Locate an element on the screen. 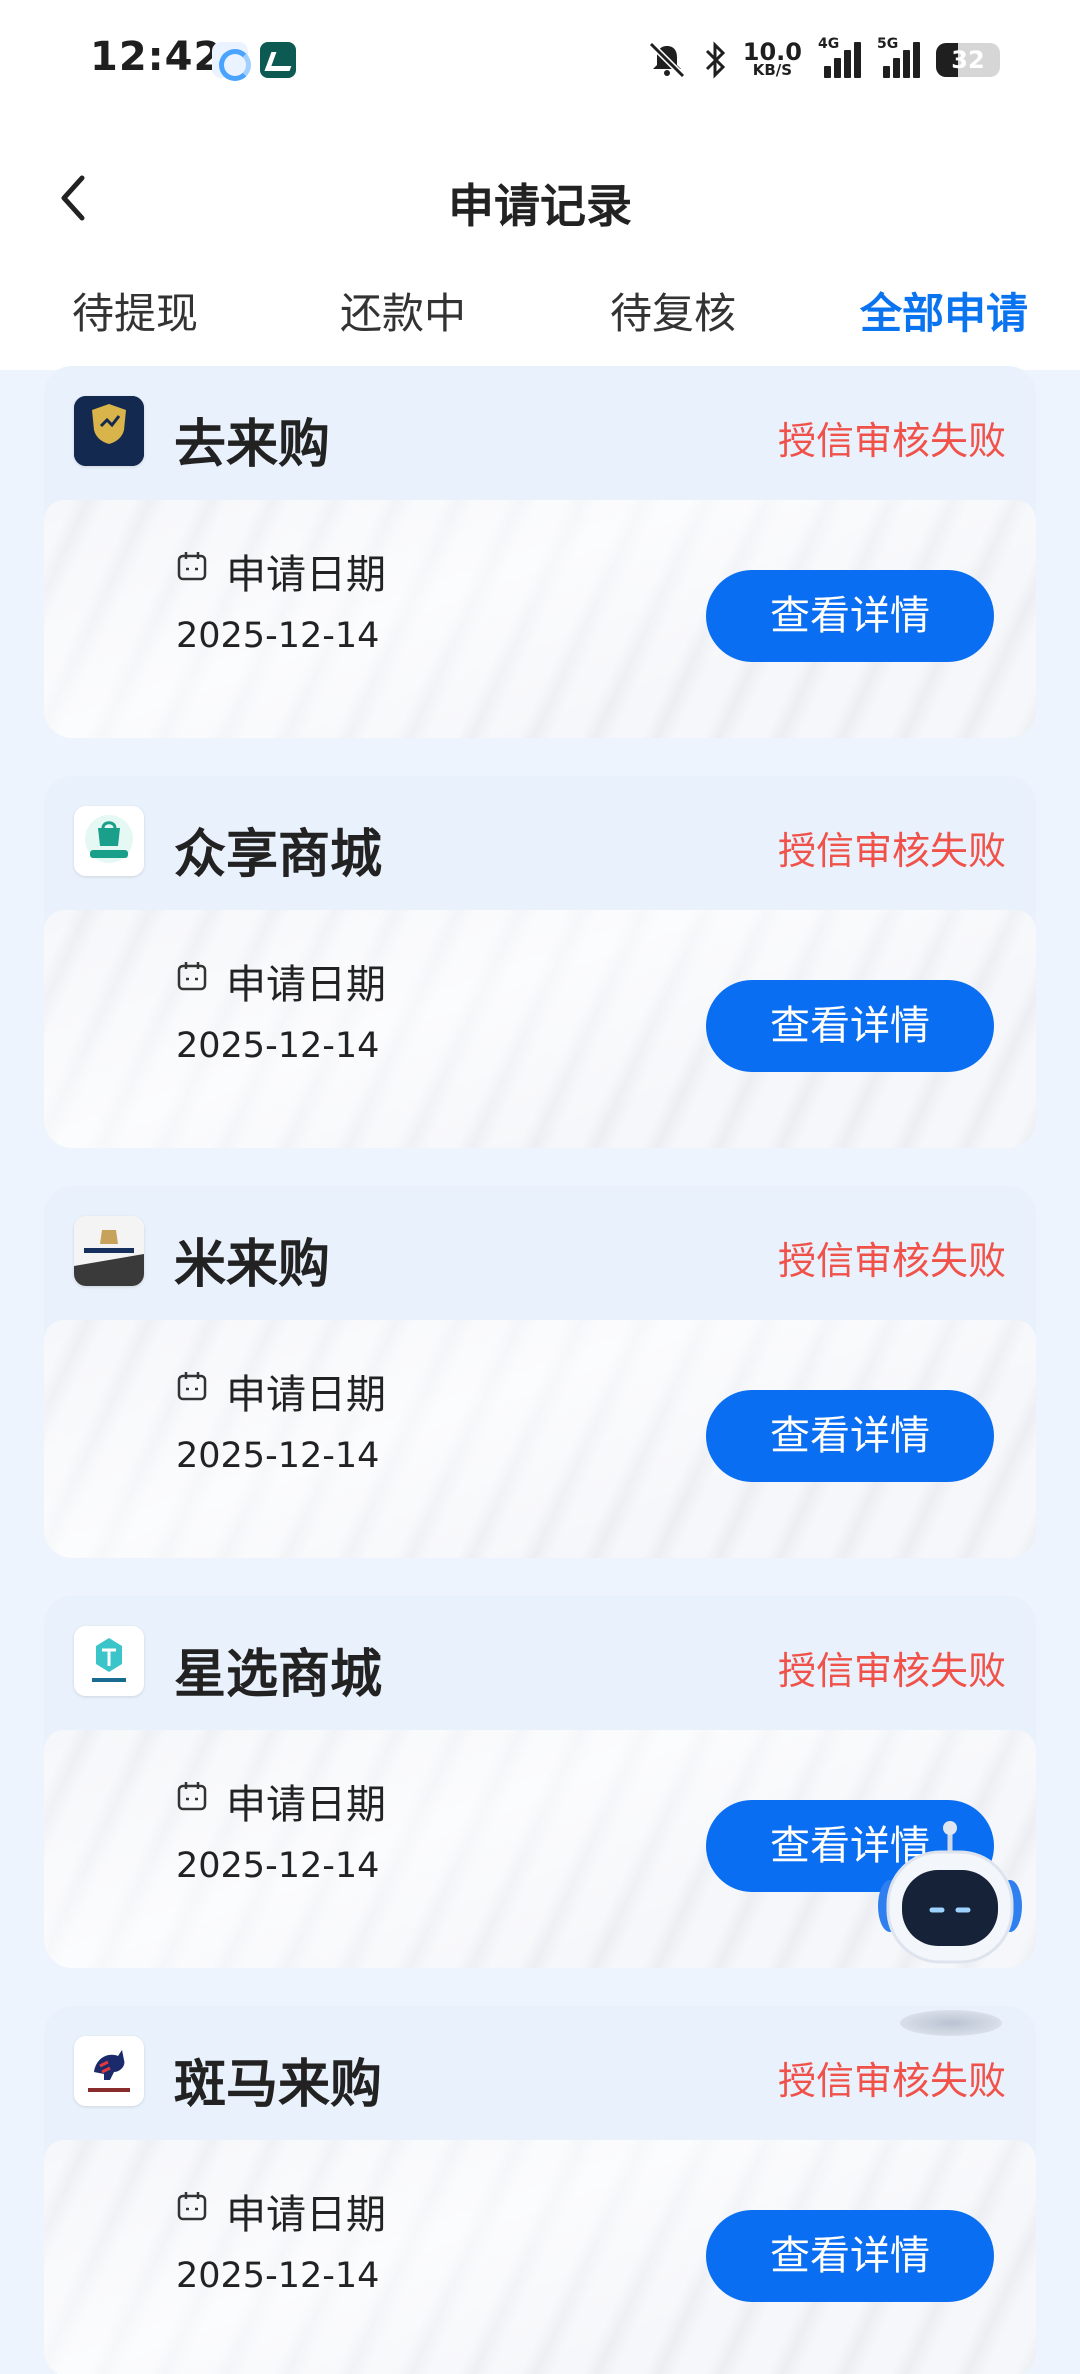  record-card: 米来购 授信审核失败 申请日期 2025-12-14 查看详情 is located at coordinates (540, 1372).